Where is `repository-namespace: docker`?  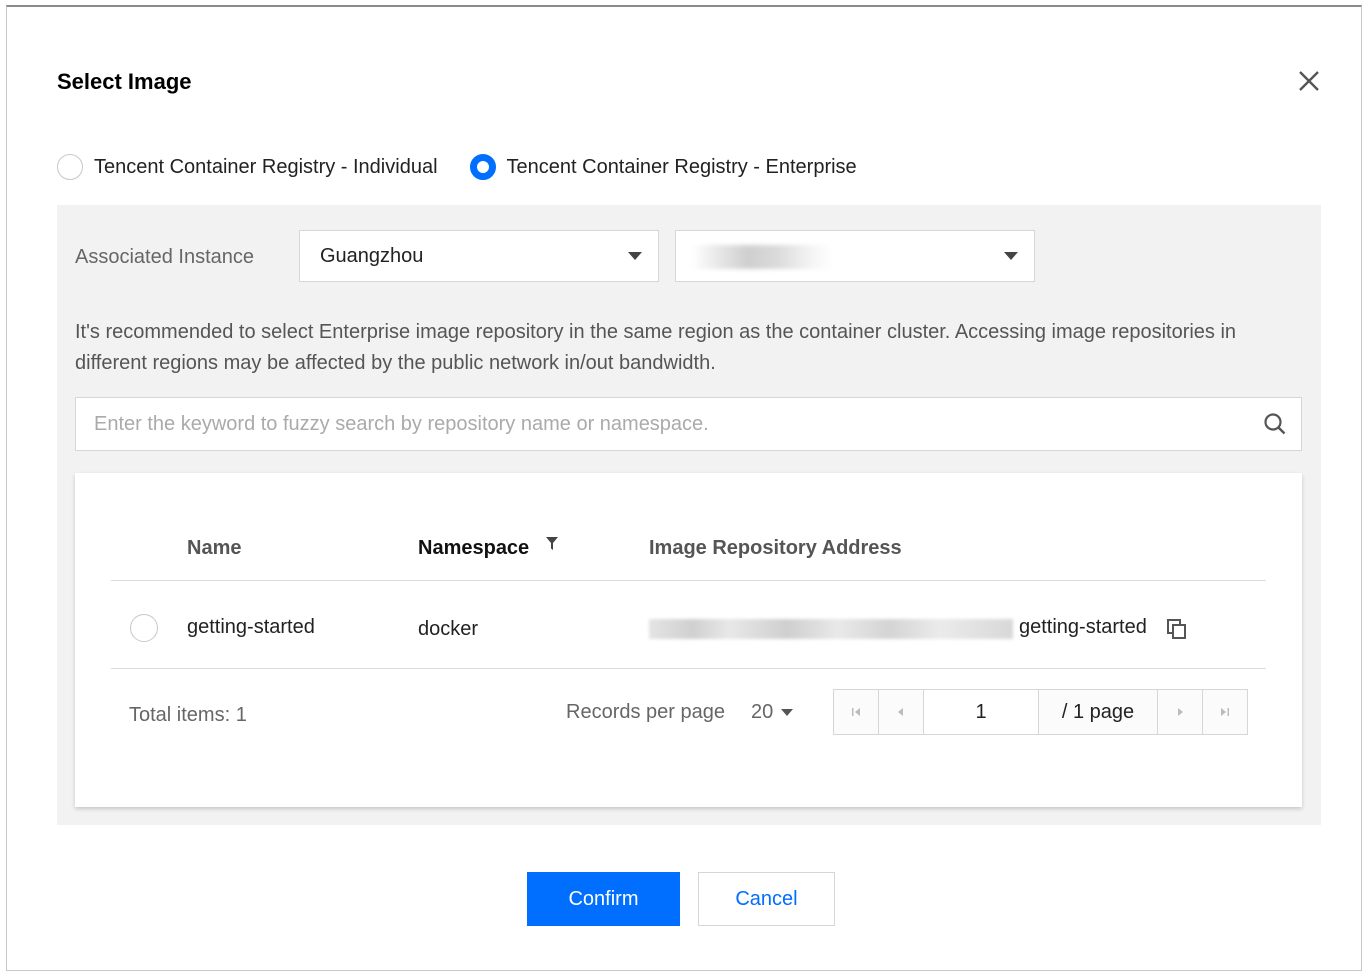 repository-namespace: docker is located at coordinates (448, 629).